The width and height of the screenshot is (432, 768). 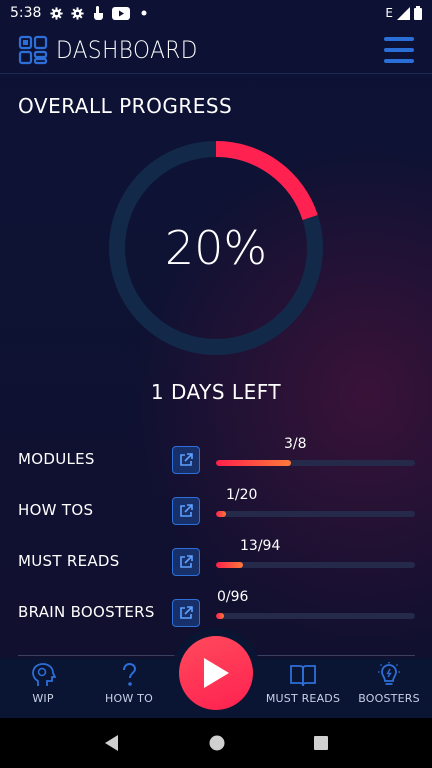 What do you see at coordinates (260, 546) in the screenshot?
I see `row-count: 13/94` at bounding box center [260, 546].